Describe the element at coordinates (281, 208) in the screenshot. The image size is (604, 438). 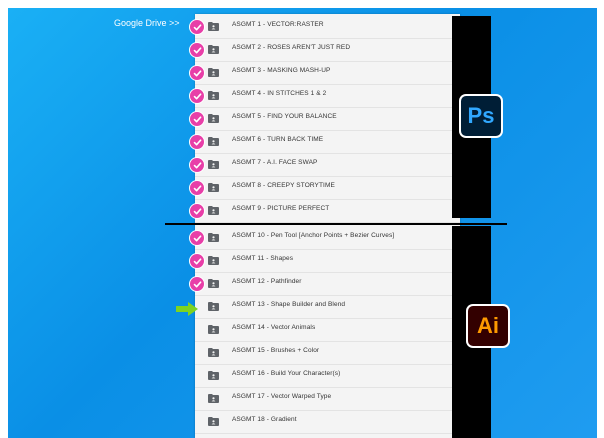
I see `assignment-folder-label: ASGMT 9 - PICTURE PERFECT` at that location.